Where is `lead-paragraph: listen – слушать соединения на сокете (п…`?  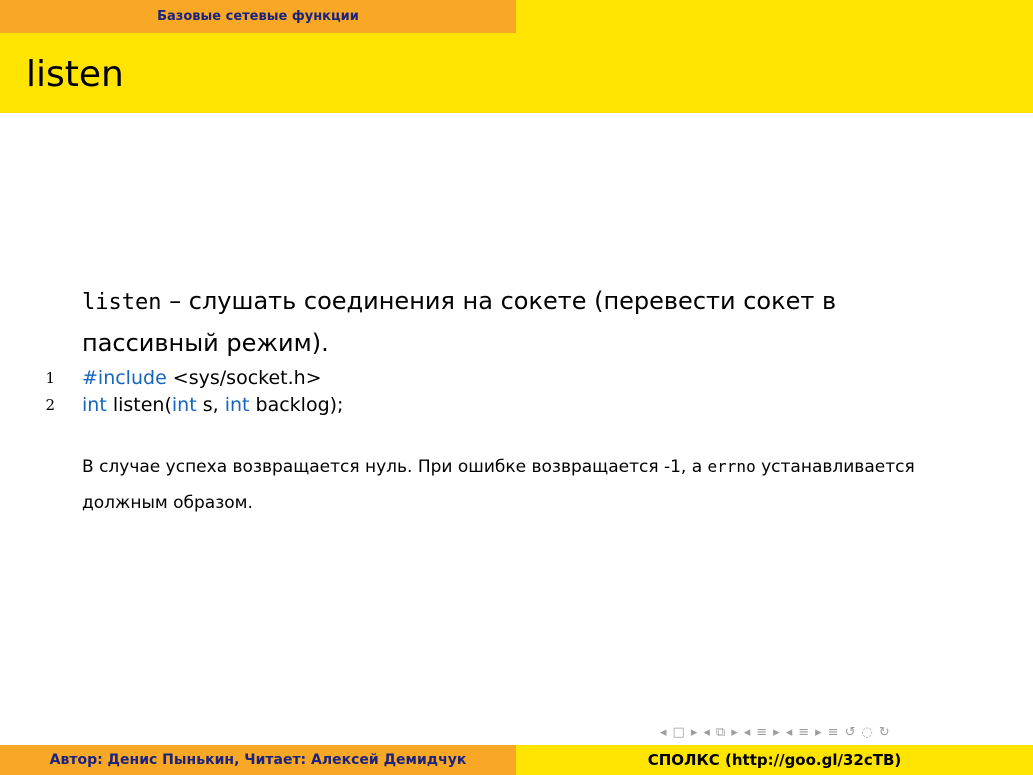 lead-paragraph: listen – слушать соединения на сокете (п… is located at coordinates (512, 322).